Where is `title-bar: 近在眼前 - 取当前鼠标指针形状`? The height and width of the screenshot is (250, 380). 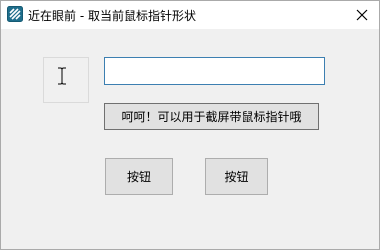
title-bar: 近在眼前 - 取当前鼠标指针形状 is located at coordinates (190, 15).